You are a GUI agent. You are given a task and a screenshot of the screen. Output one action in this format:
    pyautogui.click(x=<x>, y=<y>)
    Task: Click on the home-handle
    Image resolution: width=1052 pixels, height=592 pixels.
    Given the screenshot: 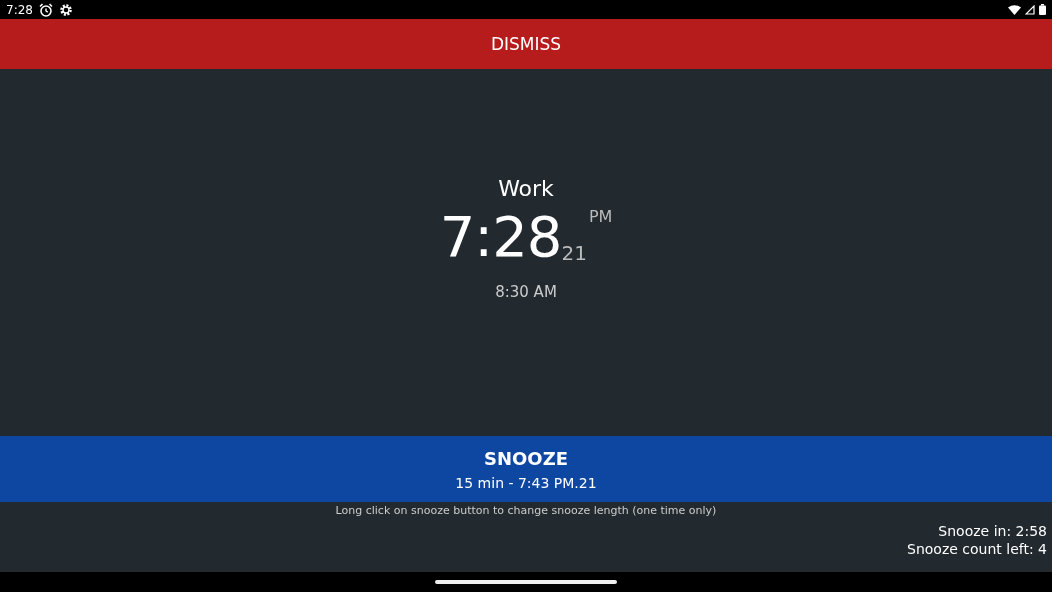 What is the action you would take?
    pyautogui.click(x=526, y=582)
    